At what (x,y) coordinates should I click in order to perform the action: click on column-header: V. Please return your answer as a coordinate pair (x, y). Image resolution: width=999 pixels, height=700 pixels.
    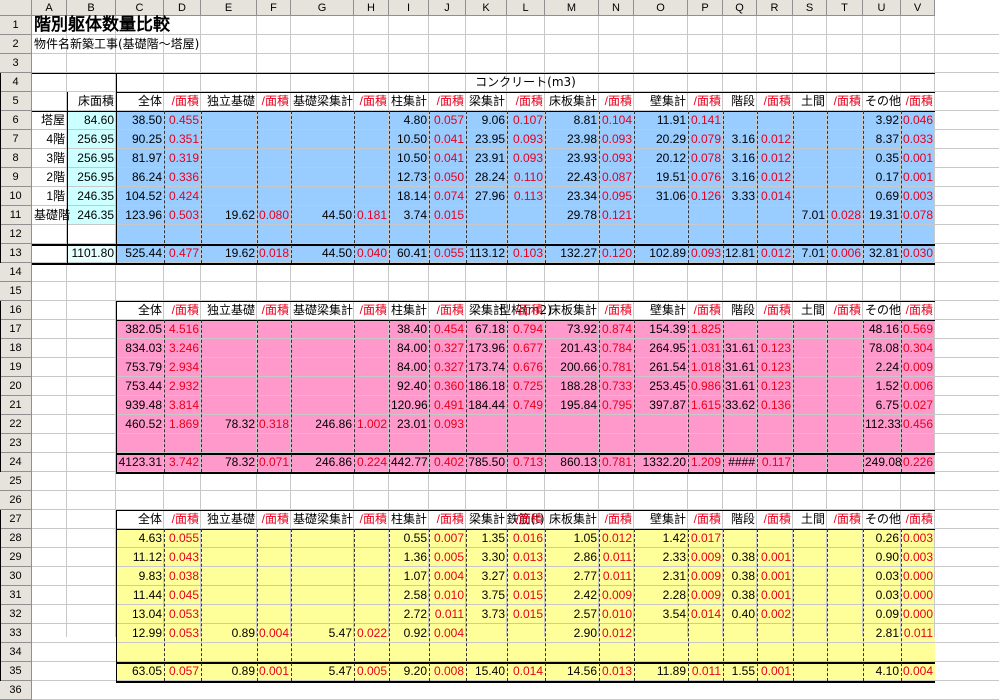
    Looking at the image, I should click on (918, 8).